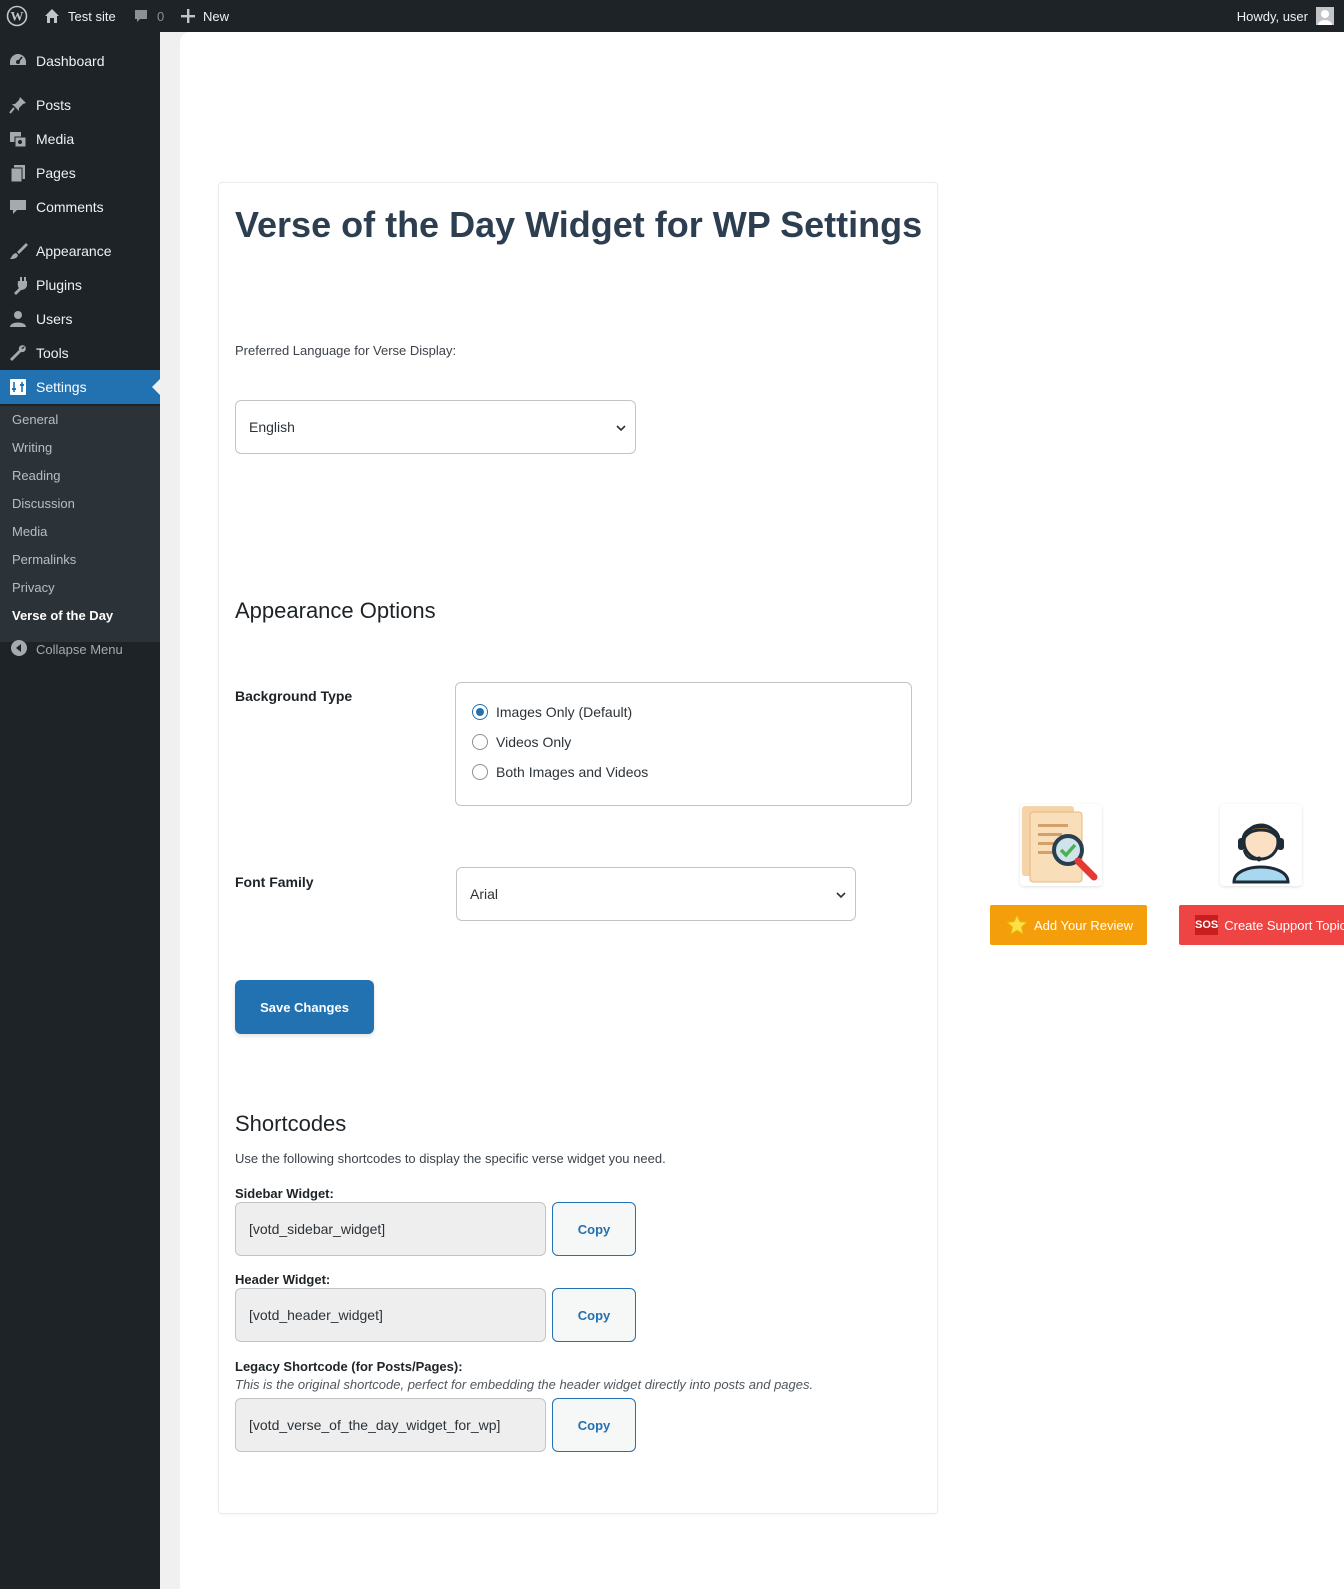 The height and width of the screenshot is (1589, 1344). Describe the element at coordinates (272, 427) in the screenshot. I see `language-value: English` at that location.